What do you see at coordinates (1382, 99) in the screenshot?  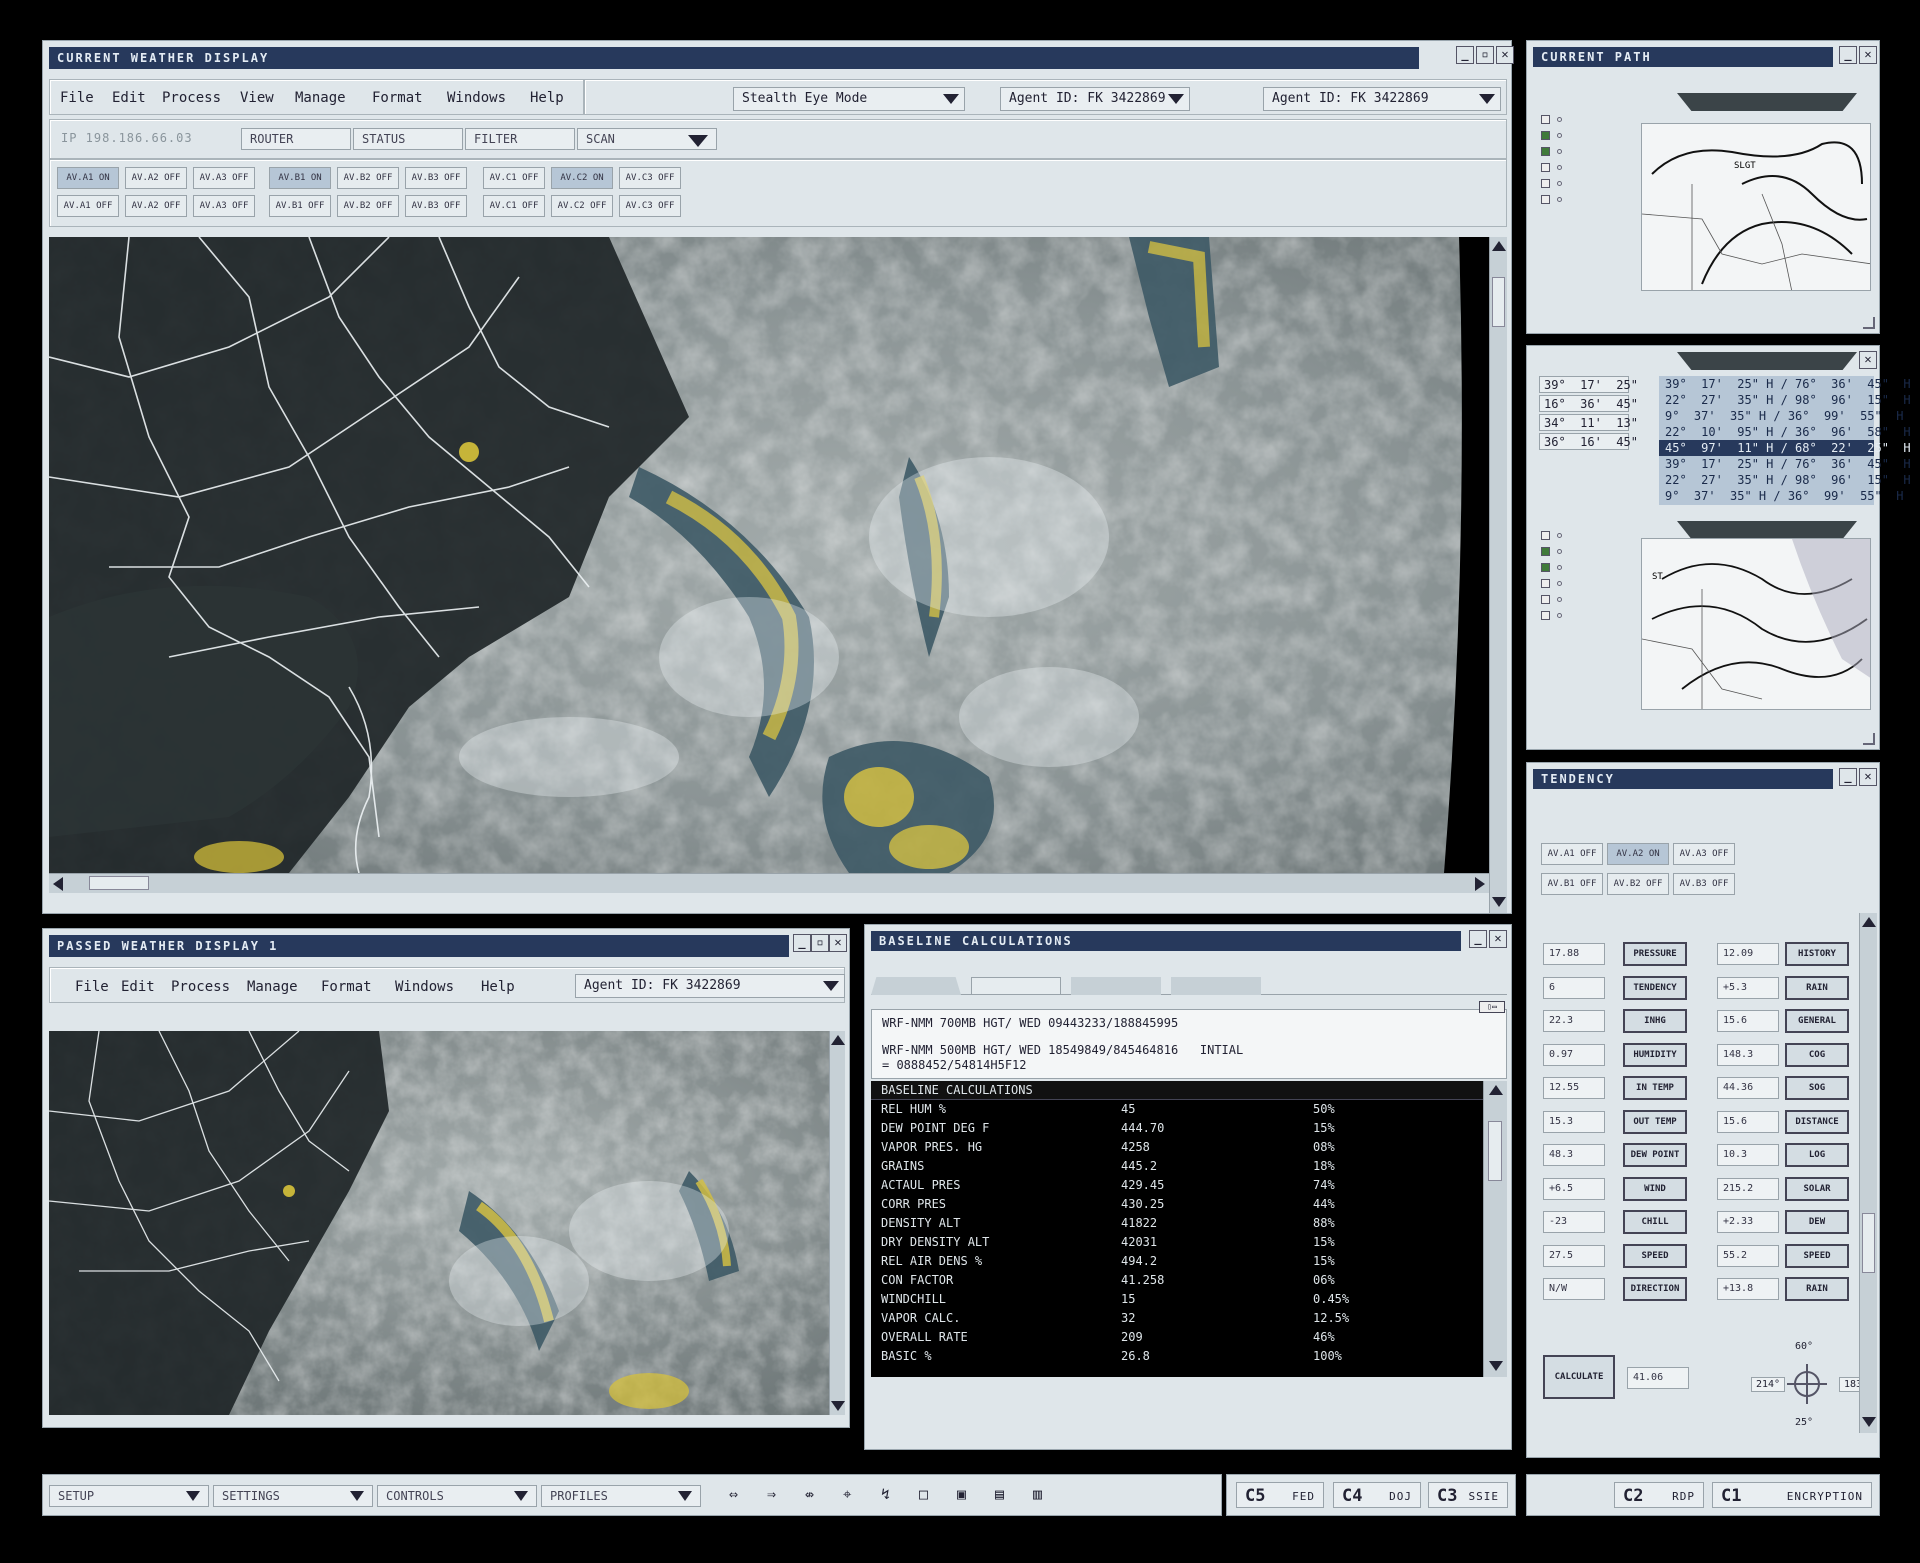 I see `agent-select-2: Agent ID: FK 3422869` at bounding box center [1382, 99].